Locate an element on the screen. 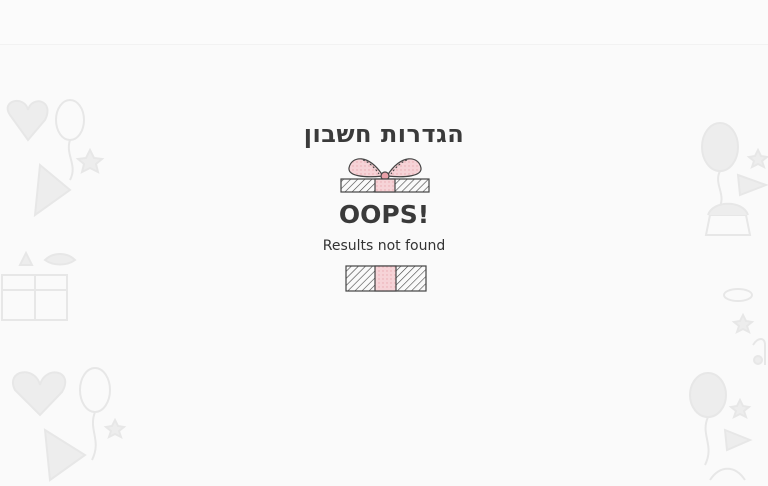 Image resolution: width=768 pixels, height=486 pixels. party-decoration-right-middle is located at coordinates (744, 326).